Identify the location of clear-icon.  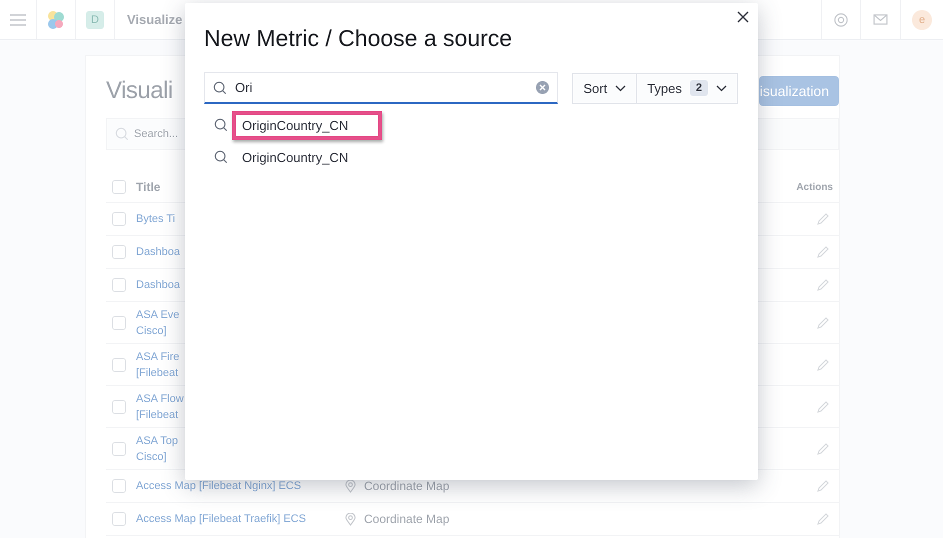
(542, 87).